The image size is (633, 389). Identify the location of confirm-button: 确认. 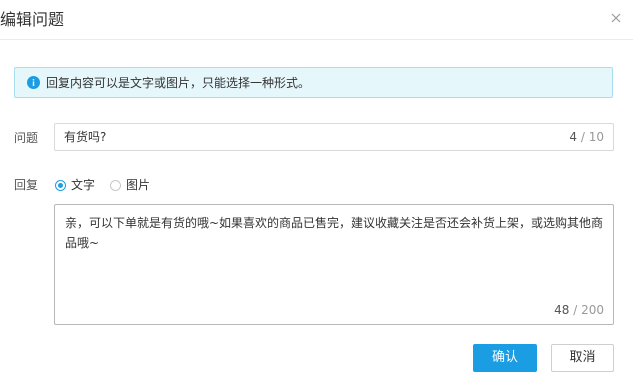
(505, 358).